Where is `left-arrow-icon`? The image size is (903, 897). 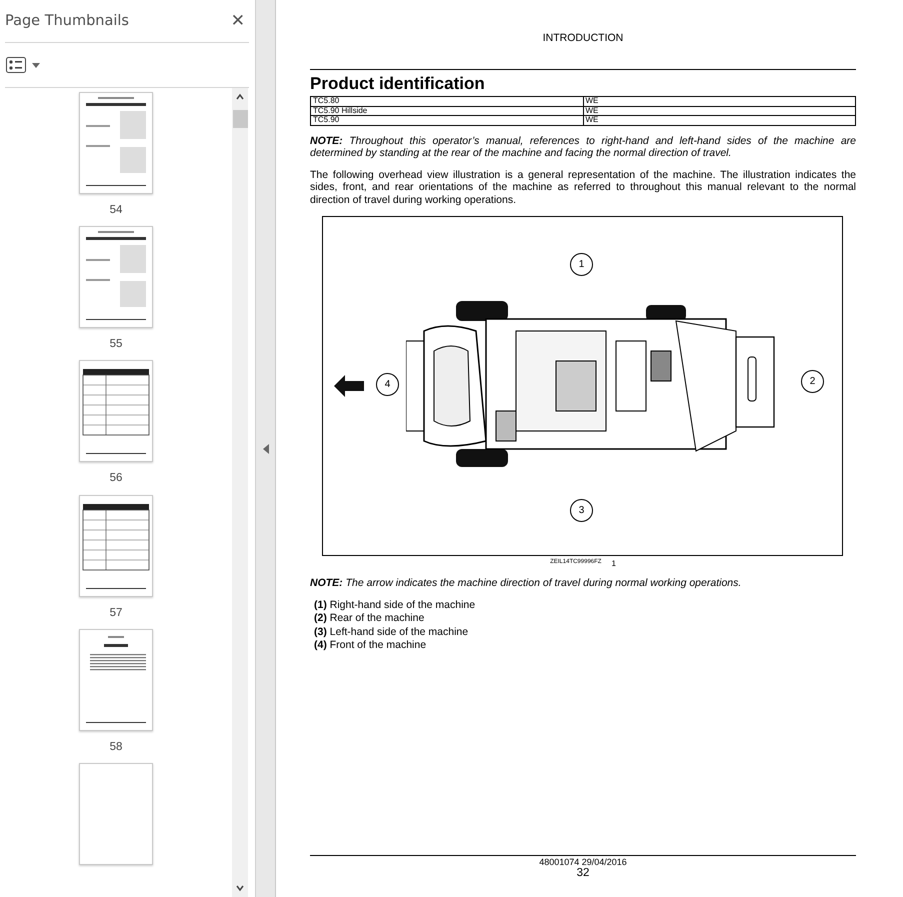
left-arrow-icon is located at coordinates (349, 386).